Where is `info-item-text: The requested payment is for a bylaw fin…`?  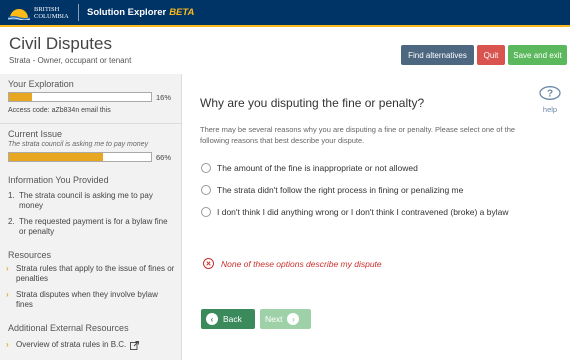 info-item-text: The requested payment is for a bylaw fin… is located at coordinates (93, 226).